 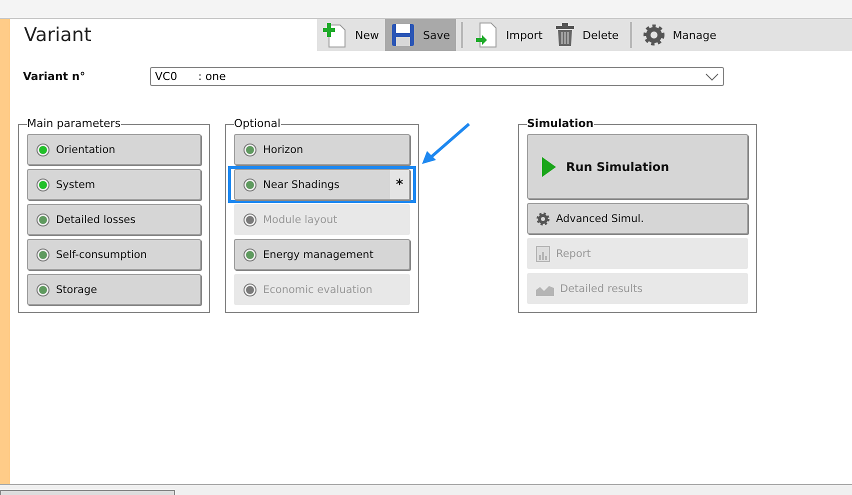 What do you see at coordinates (54, 76) in the screenshot?
I see `field-label: Variant n°` at bounding box center [54, 76].